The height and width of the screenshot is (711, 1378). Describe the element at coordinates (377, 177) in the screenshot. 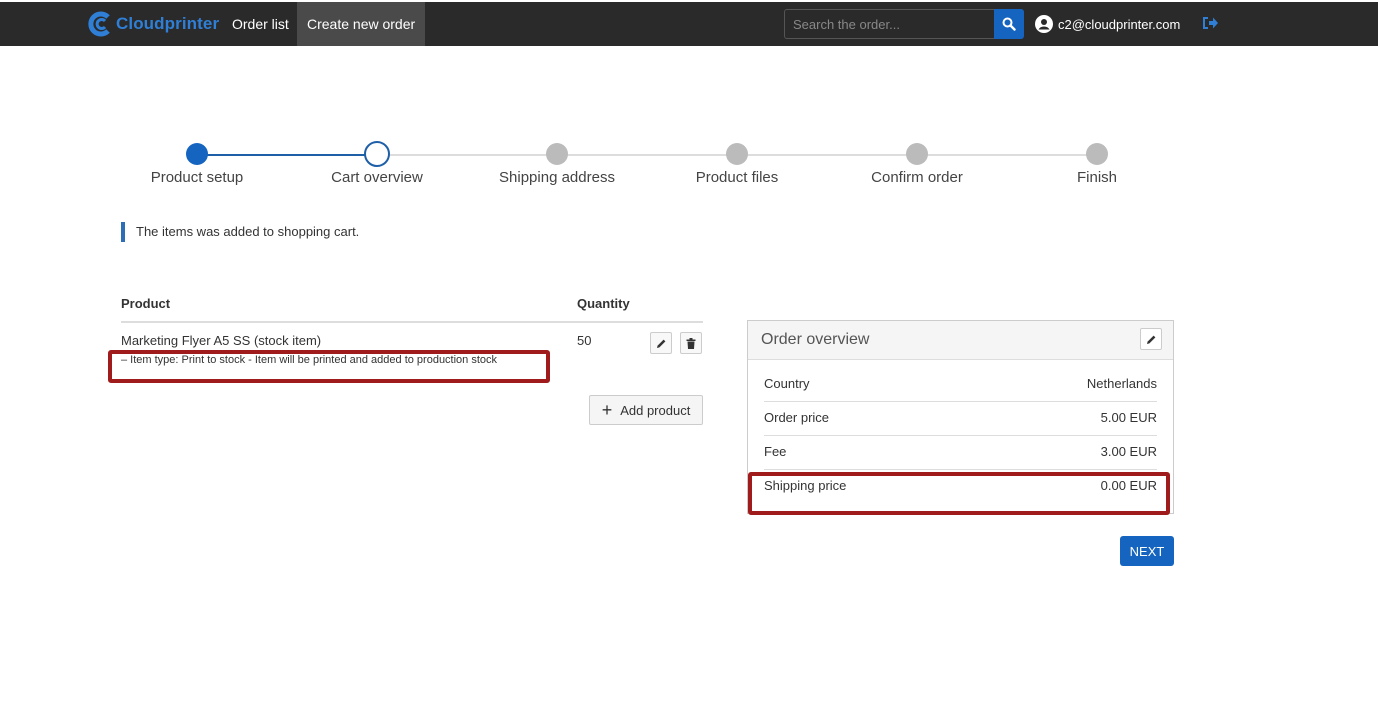

I see `step-label-cart-overview: Cart overview` at that location.